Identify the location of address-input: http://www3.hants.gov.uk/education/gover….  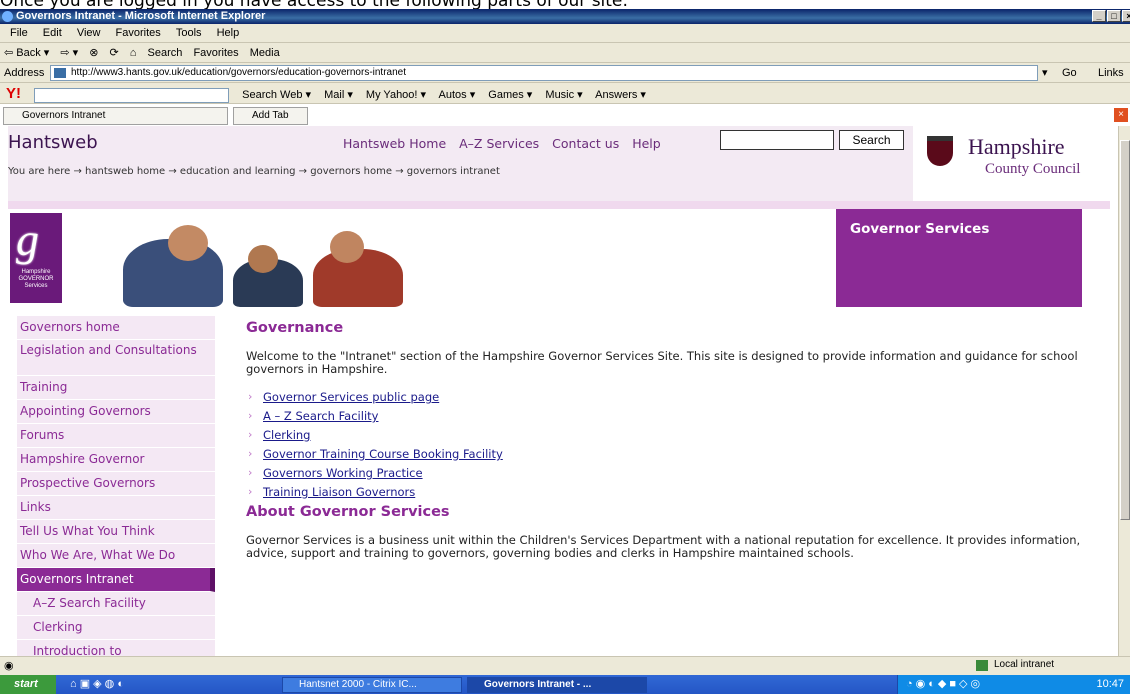
(544, 73).